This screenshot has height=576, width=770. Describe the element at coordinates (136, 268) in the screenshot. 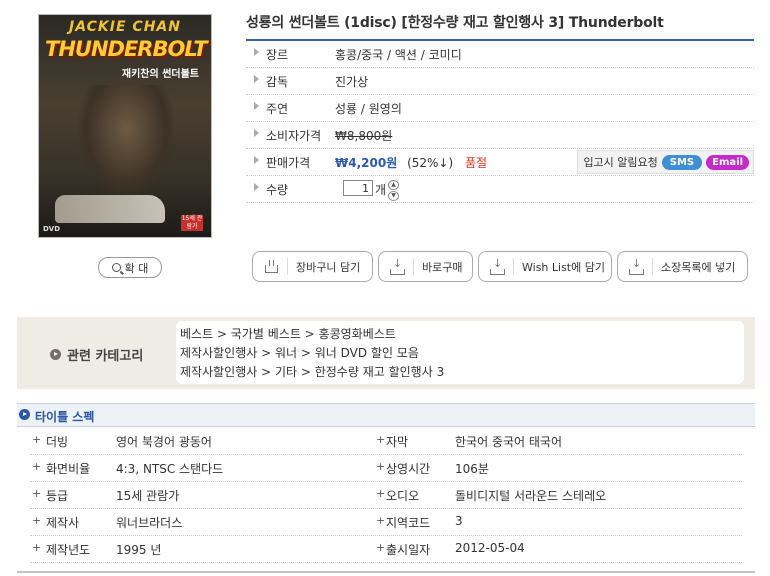

I see `zoom-label: 확 대` at that location.